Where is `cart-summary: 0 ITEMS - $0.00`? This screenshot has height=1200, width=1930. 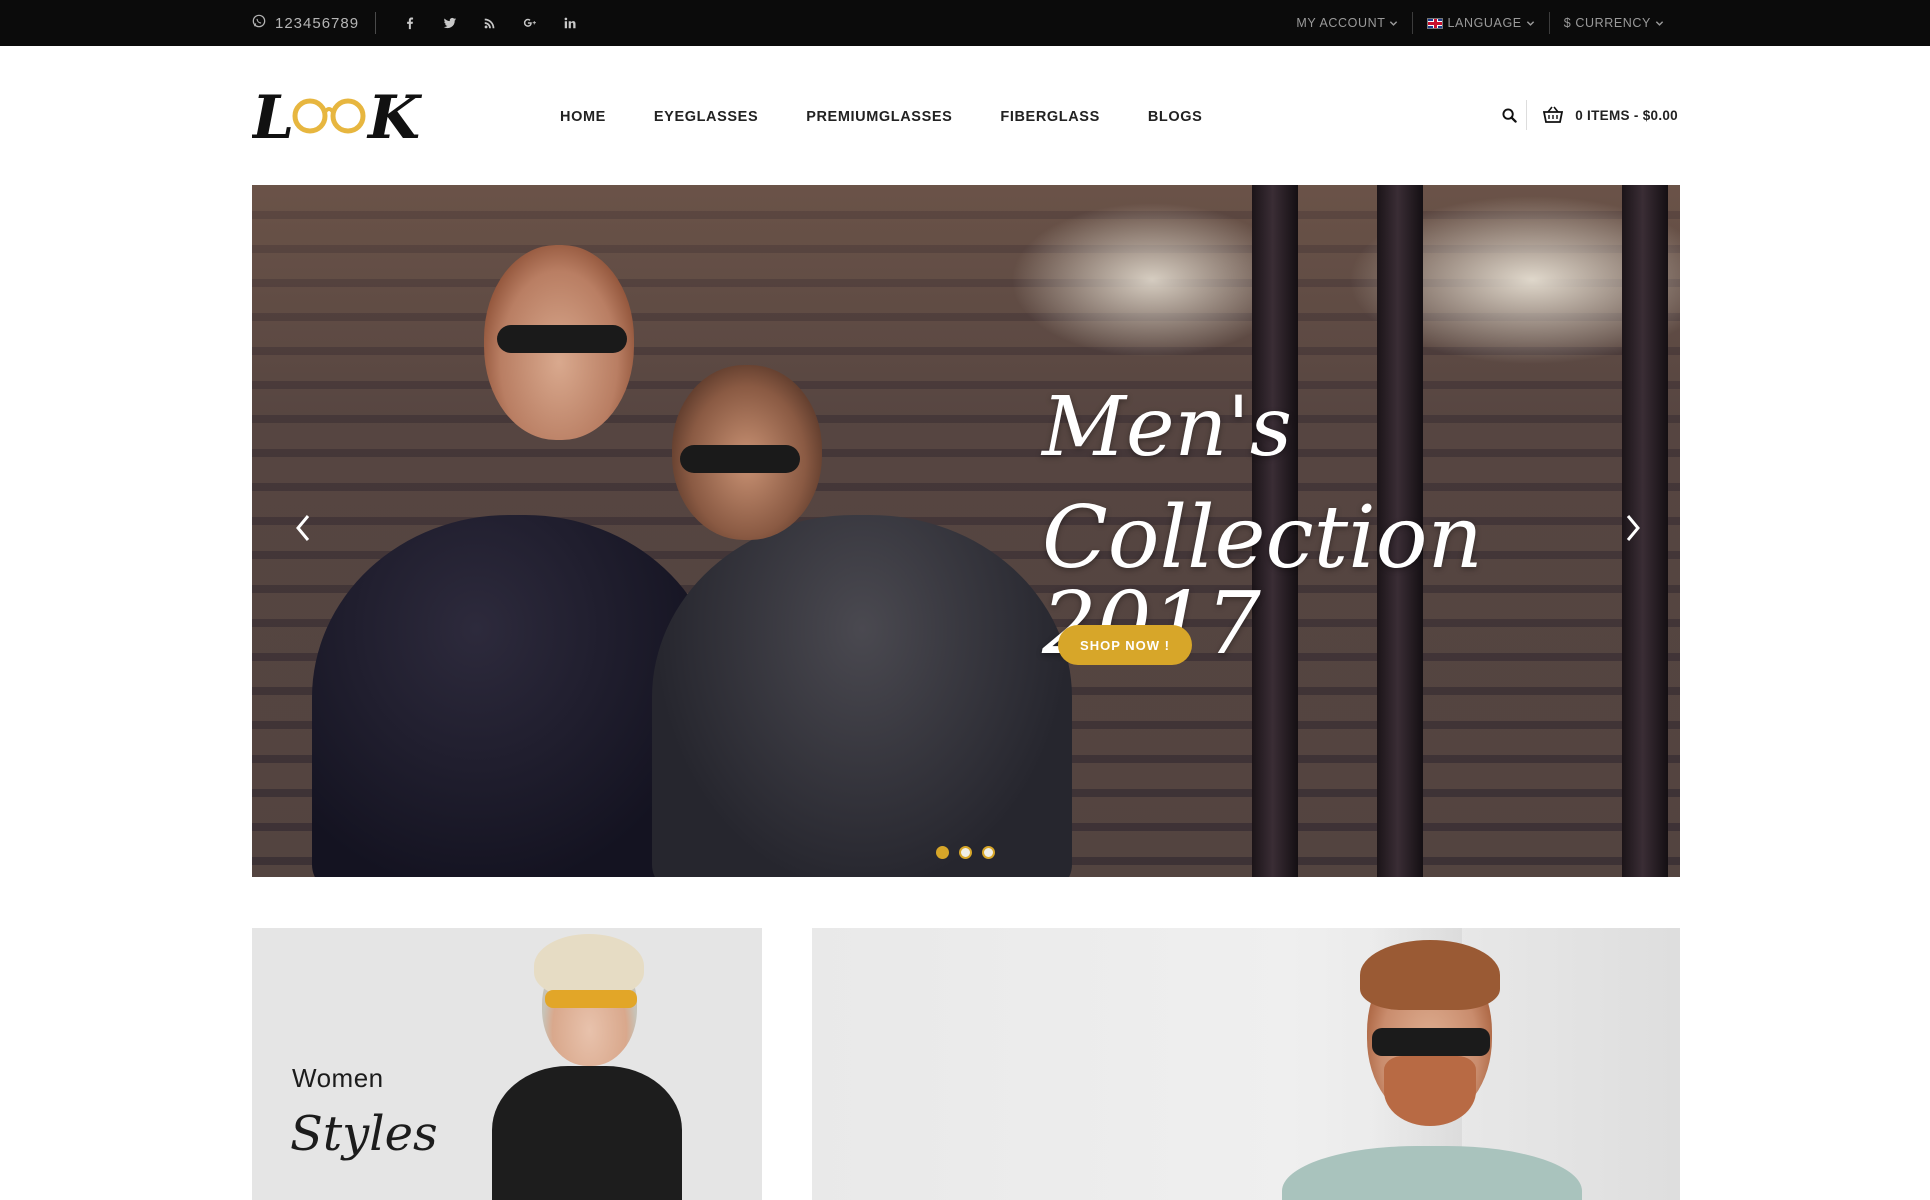
cart-summary: 0 ITEMS - $0.00 is located at coordinates (1626, 115).